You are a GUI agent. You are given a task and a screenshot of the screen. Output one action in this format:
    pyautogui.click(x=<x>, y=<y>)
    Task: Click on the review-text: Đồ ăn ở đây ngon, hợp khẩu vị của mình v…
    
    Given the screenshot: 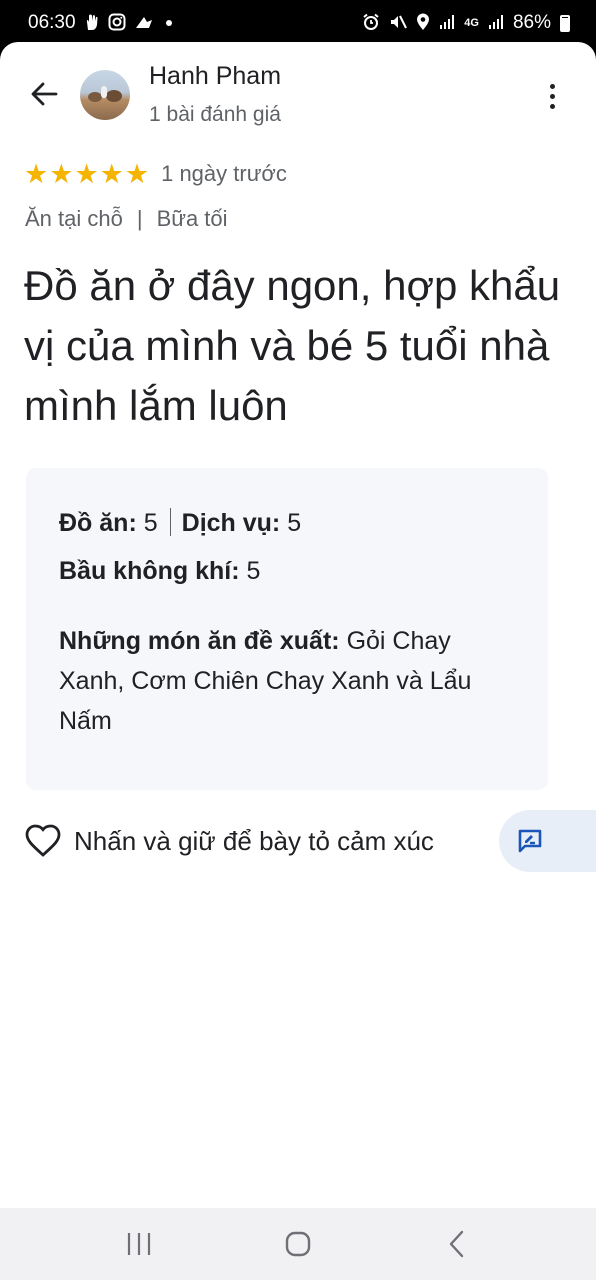 What is the action you would take?
    pyautogui.click(x=292, y=345)
    